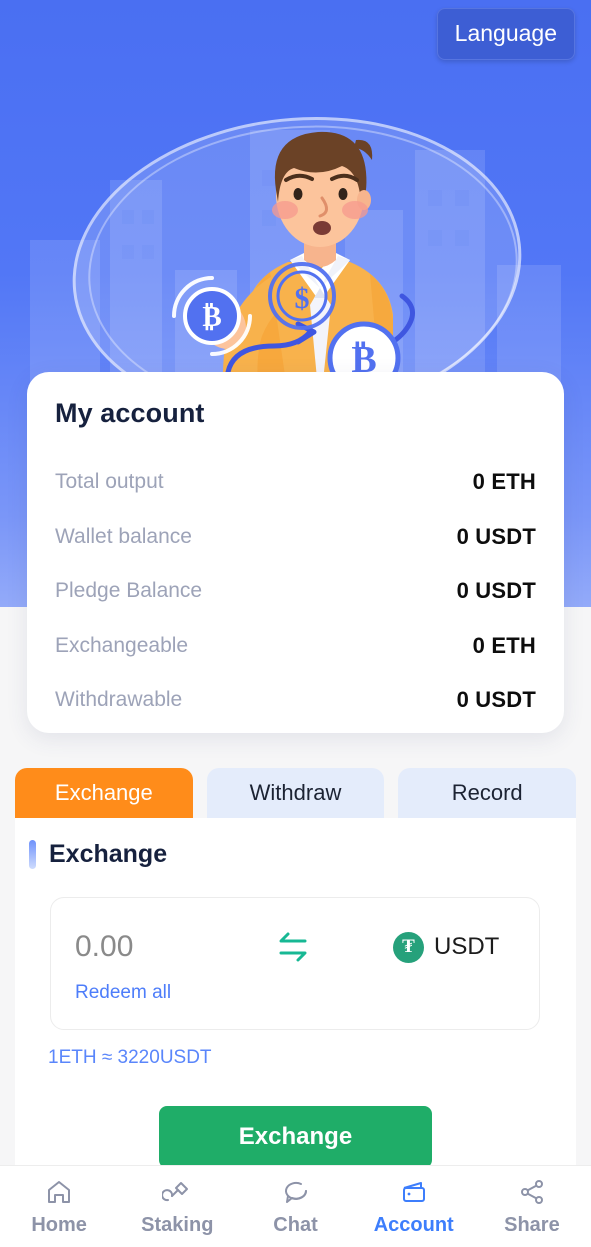 The width and height of the screenshot is (591, 1247). Describe the element at coordinates (295, 591) in the screenshot. I see `account-row-pledge-balance: Pledge Balance 0 USDT` at that location.